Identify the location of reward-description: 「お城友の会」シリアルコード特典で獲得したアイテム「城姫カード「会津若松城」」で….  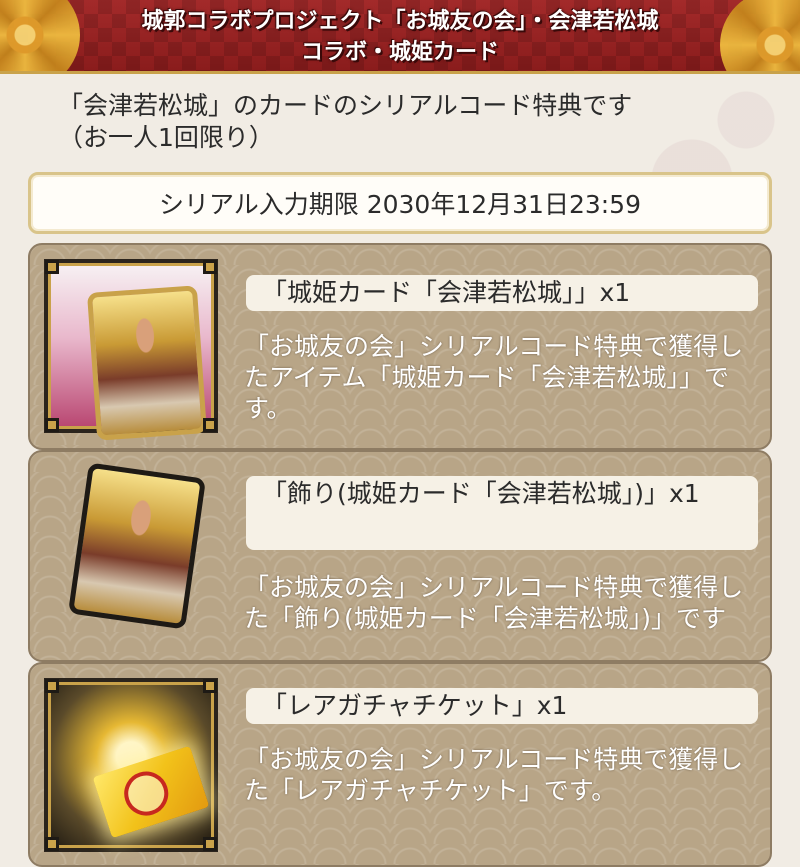
(494, 377).